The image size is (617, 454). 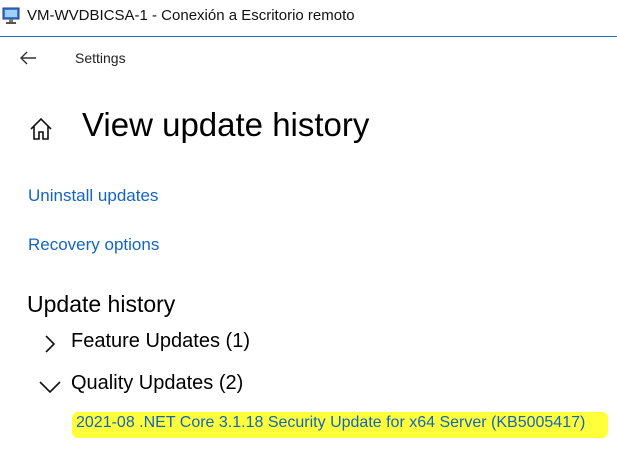 What do you see at coordinates (157, 383) in the screenshot?
I see `quality-updates-label: Quality Updates (2)` at bounding box center [157, 383].